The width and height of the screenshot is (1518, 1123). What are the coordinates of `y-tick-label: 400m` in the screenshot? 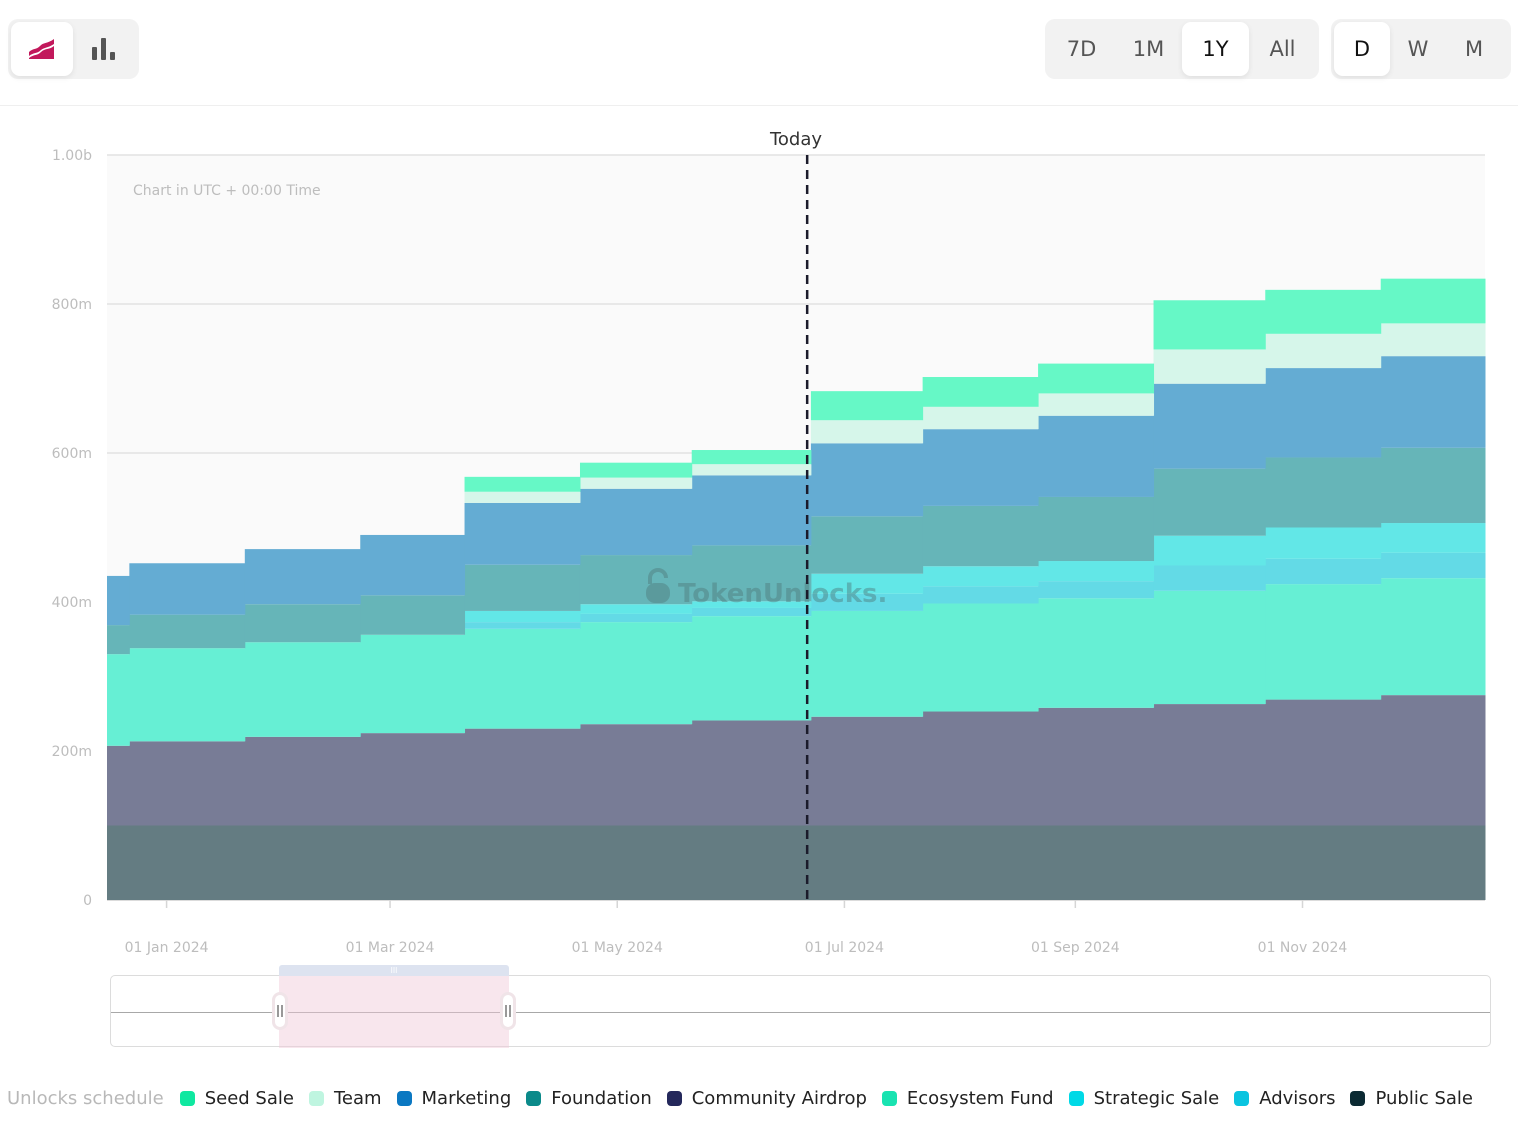 It's located at (72, 603).